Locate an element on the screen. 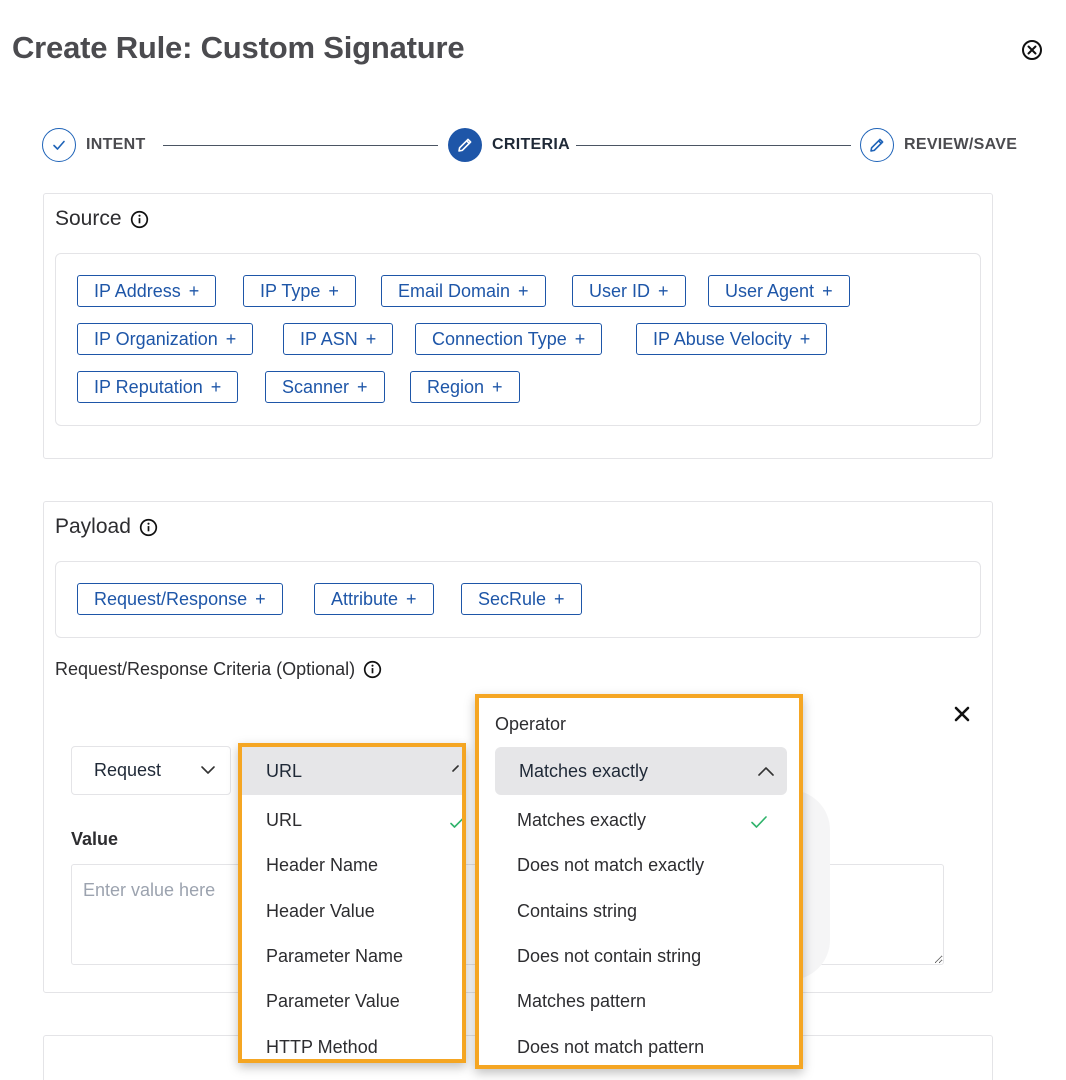 This screenshot has height=1080, width=1066. add-secrule-chip: SecRule + is located at coordinates (521, 599).